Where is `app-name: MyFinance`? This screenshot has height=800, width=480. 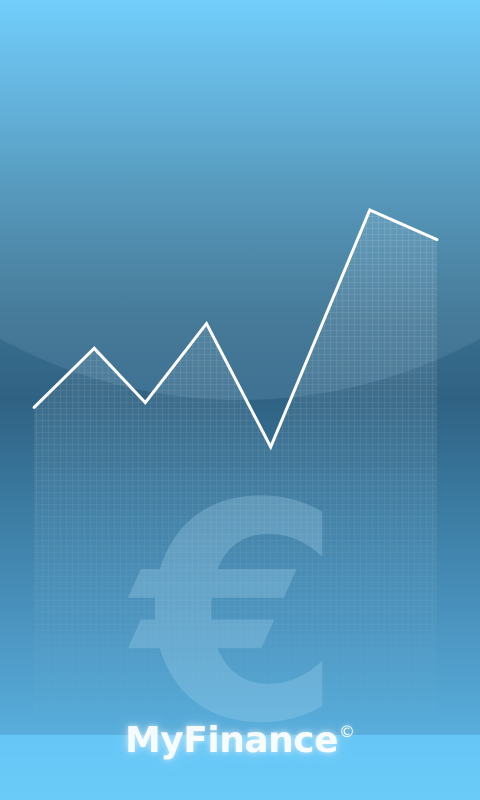 app-name: MyFinance is located at coordinates (231, 740).